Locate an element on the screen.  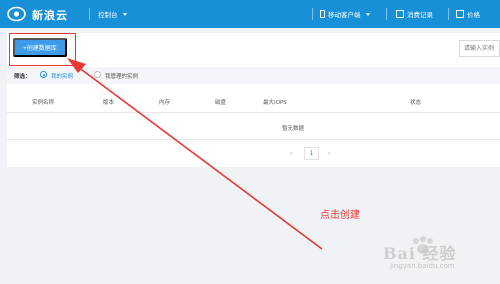
nav-spend-records: 消费记录 is located at coordinates (414, 14).